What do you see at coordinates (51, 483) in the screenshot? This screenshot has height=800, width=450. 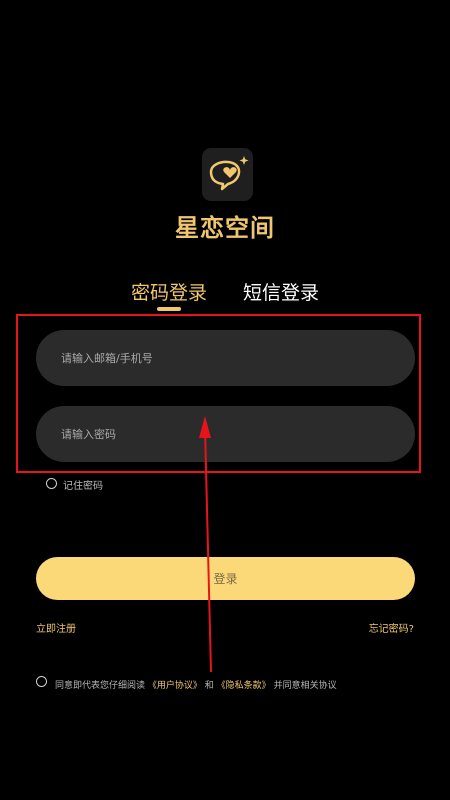 I see `remember-password-radio` at bounding box center [51, 483].